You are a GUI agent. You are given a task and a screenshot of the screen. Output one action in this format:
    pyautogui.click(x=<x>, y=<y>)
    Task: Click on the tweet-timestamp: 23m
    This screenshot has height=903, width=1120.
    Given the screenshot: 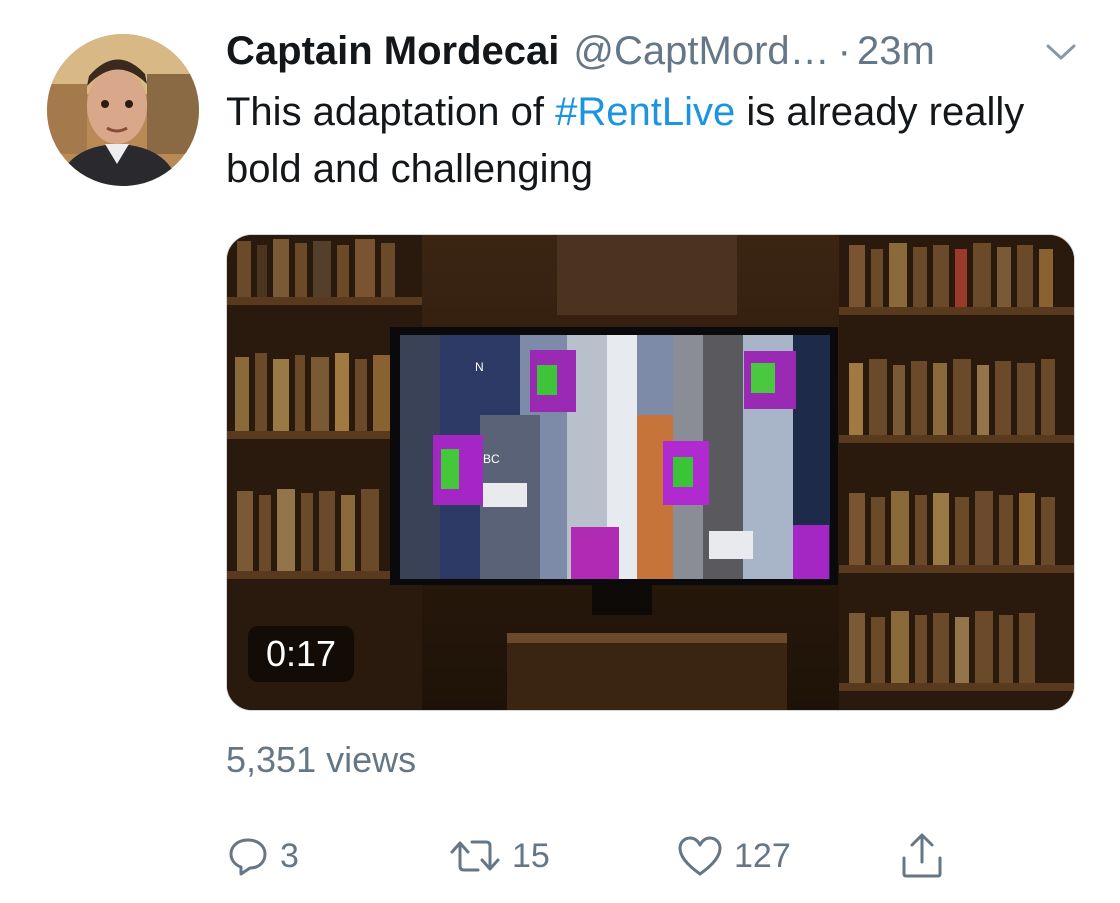 What is the action you would take?
    pyautogui.click(x=896, y=51)
    